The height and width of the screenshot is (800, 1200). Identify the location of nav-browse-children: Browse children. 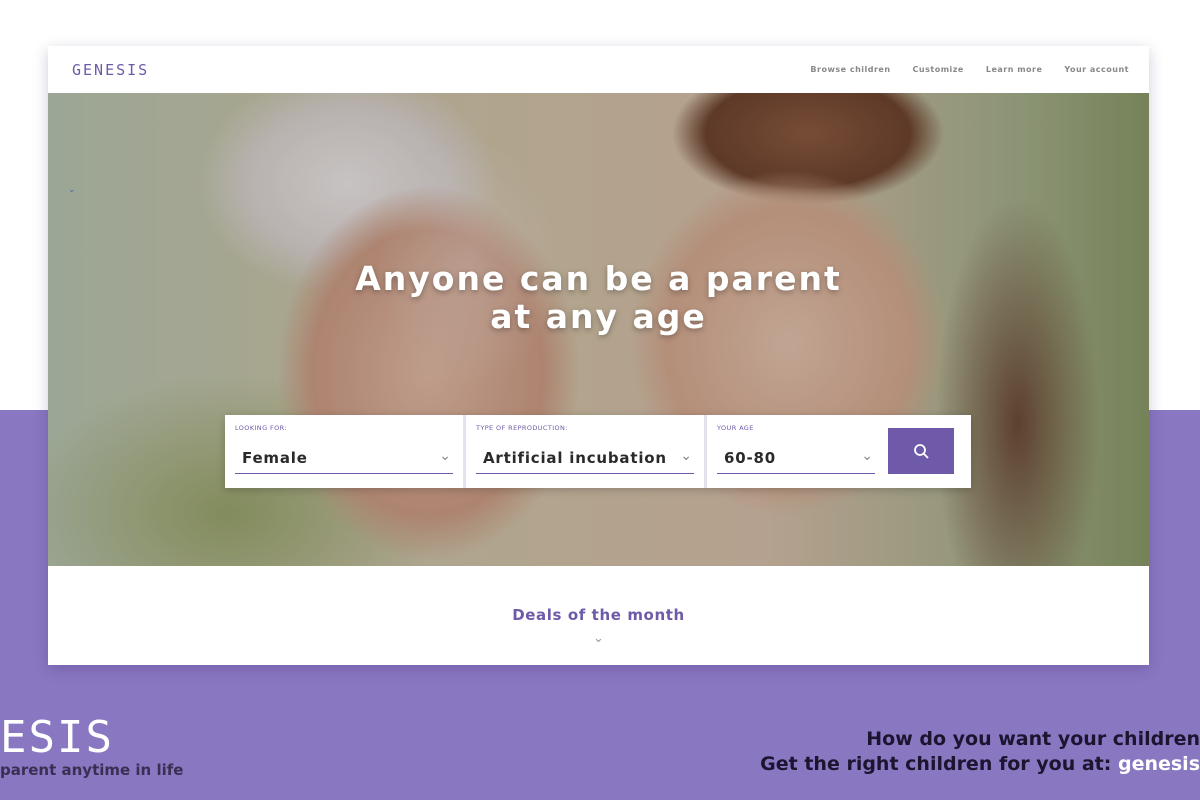
(850, 69).